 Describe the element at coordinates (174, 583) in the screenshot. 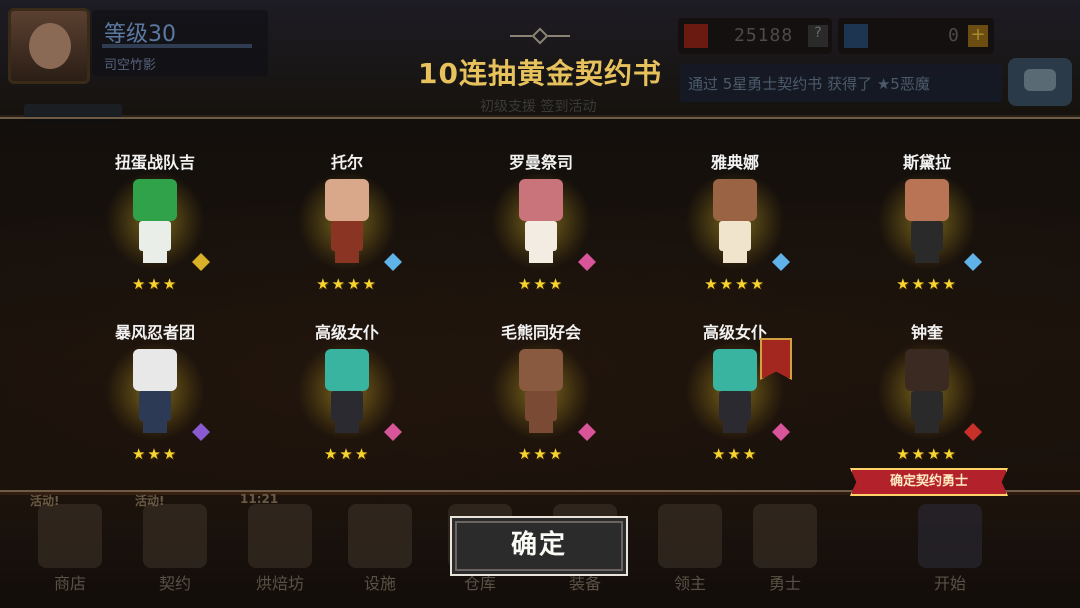

I see `nav-label: 契约` at that location.